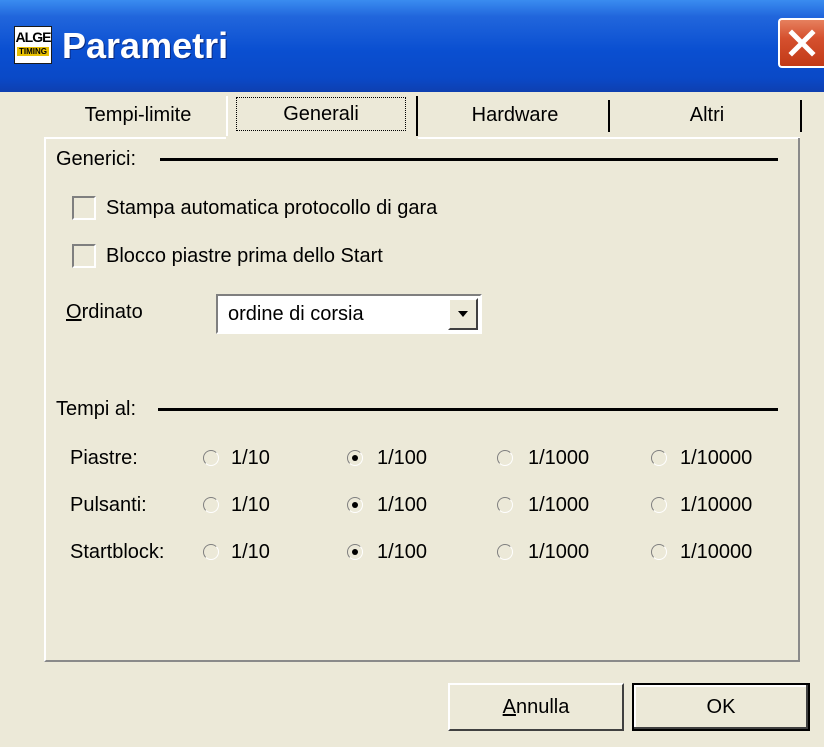  What do you see at coordinates (96, 409) in the screenshot?
I see `group-label-tempi: Tempi al:` at bounding box center [96, 409].